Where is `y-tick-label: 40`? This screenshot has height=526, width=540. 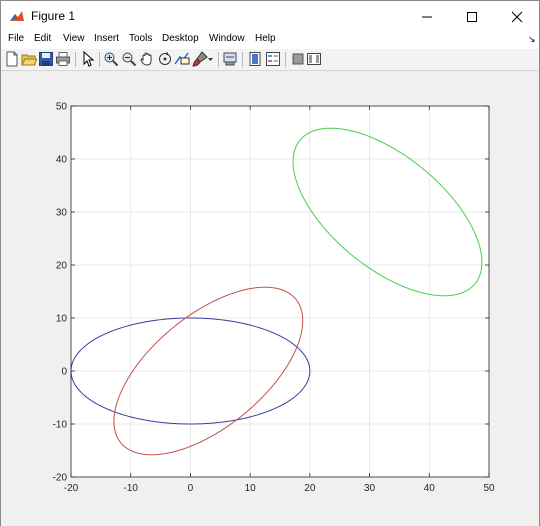
y-tick-label: 40 is located at coordinates (62, 160).